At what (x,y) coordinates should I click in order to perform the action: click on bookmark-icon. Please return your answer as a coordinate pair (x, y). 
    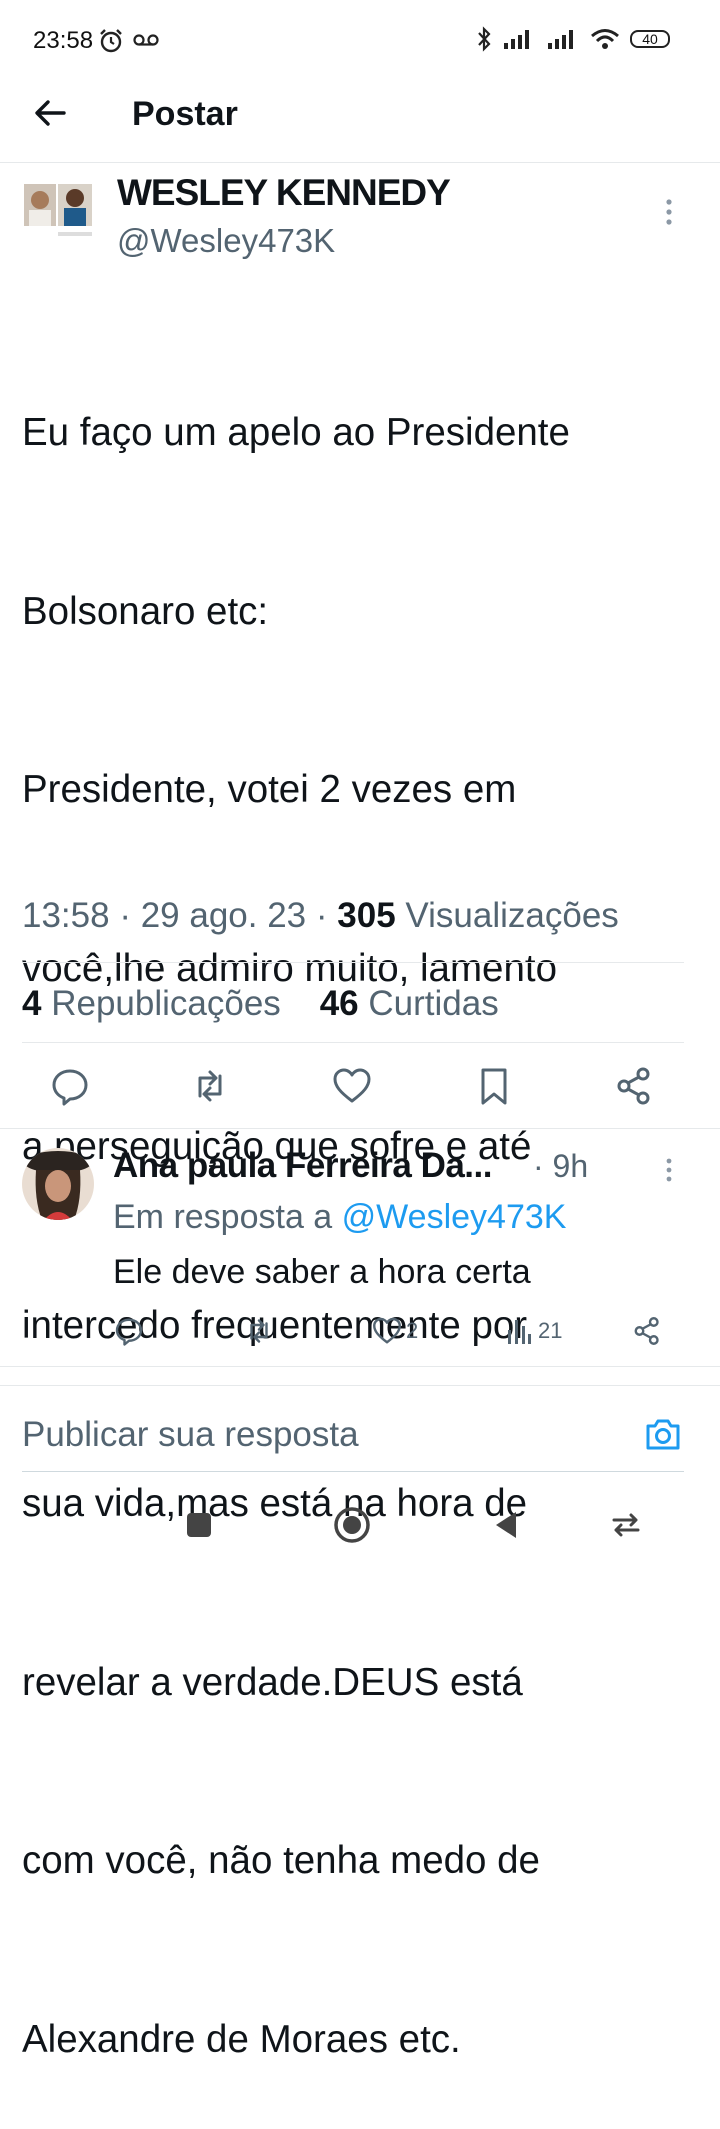
    Looking at the image, I should click on (494, 1086).